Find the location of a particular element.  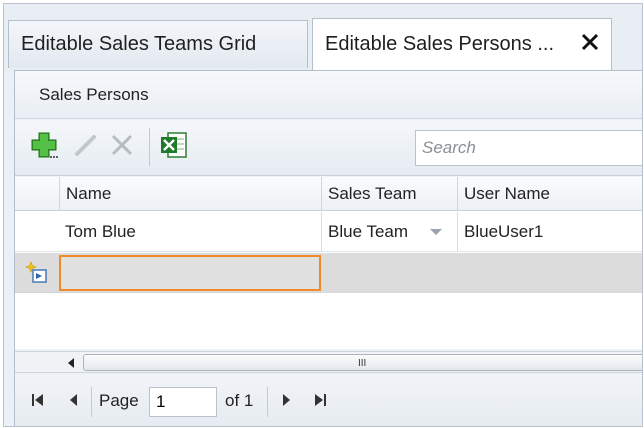

next-page-button is located at coordinates (286, 402).